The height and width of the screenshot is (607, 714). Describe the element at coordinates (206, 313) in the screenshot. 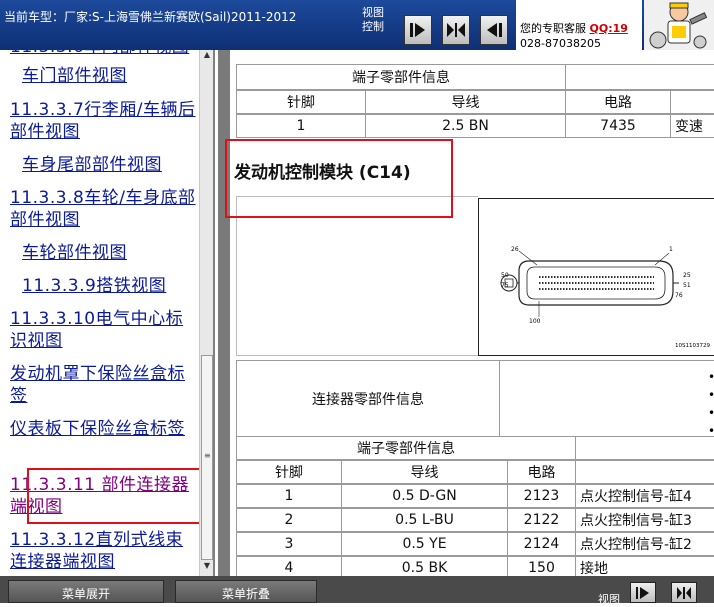

I see `sidebar-scrollbar: ▲ ≡ ▼` at that location.